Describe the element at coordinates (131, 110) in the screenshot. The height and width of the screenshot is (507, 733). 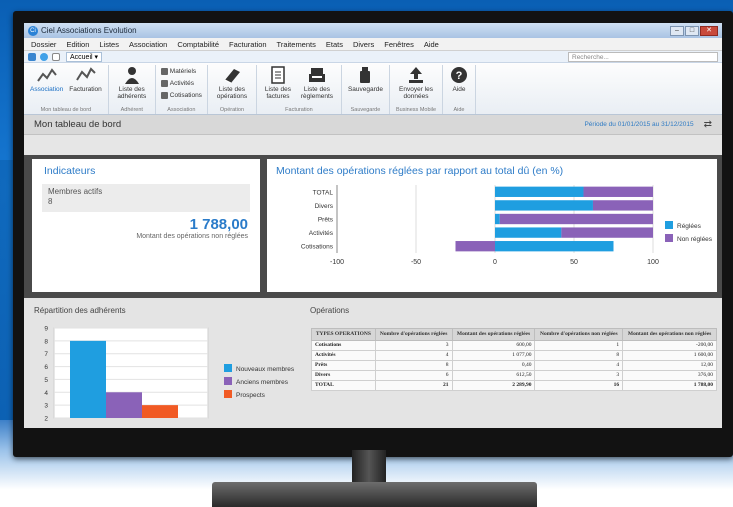
I see `ribbon-group-label: Adhérent` at that location.